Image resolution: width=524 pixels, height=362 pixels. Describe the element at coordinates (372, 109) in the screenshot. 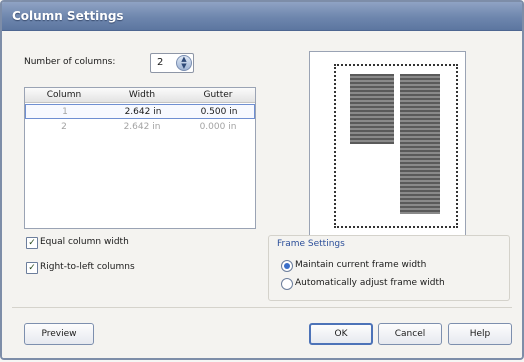

I see `preview-column-left` at that location.